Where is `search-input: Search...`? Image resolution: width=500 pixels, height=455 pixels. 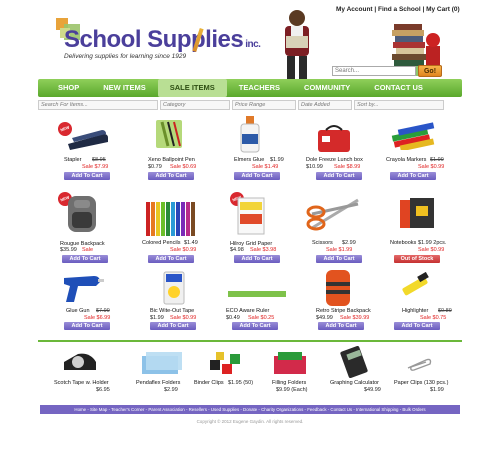
search-input: Search... is located at coordinates (374, 71).